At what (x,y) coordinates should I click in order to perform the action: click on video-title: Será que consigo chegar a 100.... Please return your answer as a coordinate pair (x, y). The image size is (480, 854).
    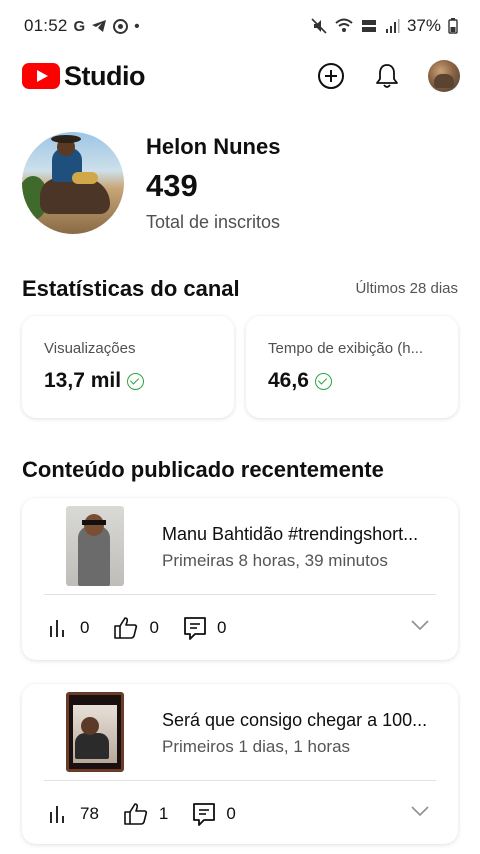
    Looking at the image, I should click on (300, 720).